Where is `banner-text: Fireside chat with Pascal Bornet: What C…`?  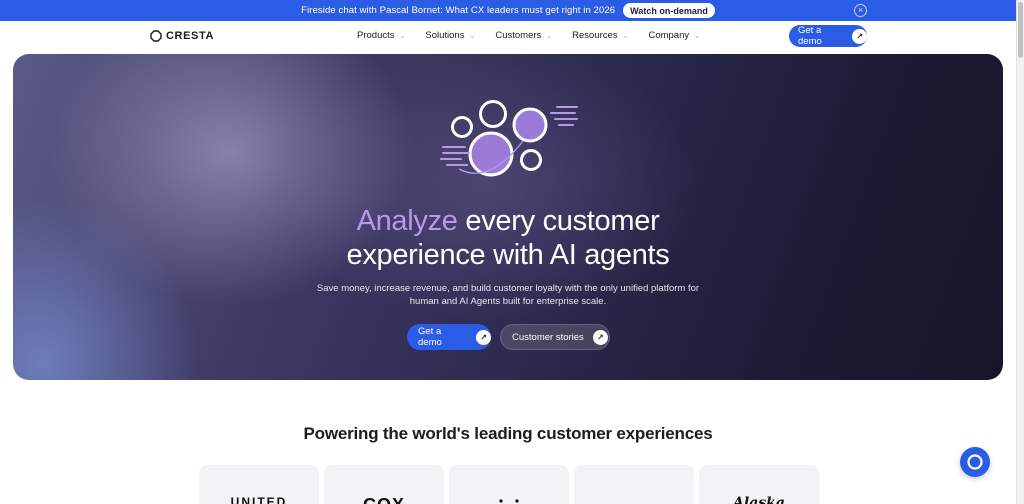 banner-text: Fireside chat with Pascal Bornet: What C… is located at coordinates (458, 10).